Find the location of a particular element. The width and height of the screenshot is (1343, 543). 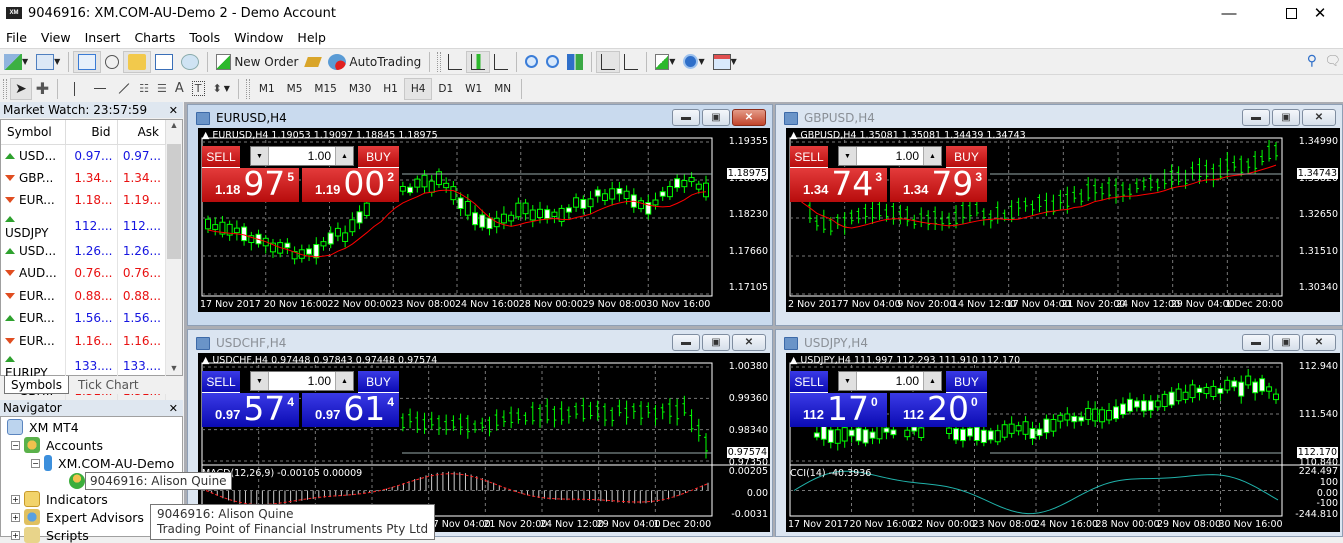

sell-price-button: 0.97 57 4 is located at coordinates (250, 409).